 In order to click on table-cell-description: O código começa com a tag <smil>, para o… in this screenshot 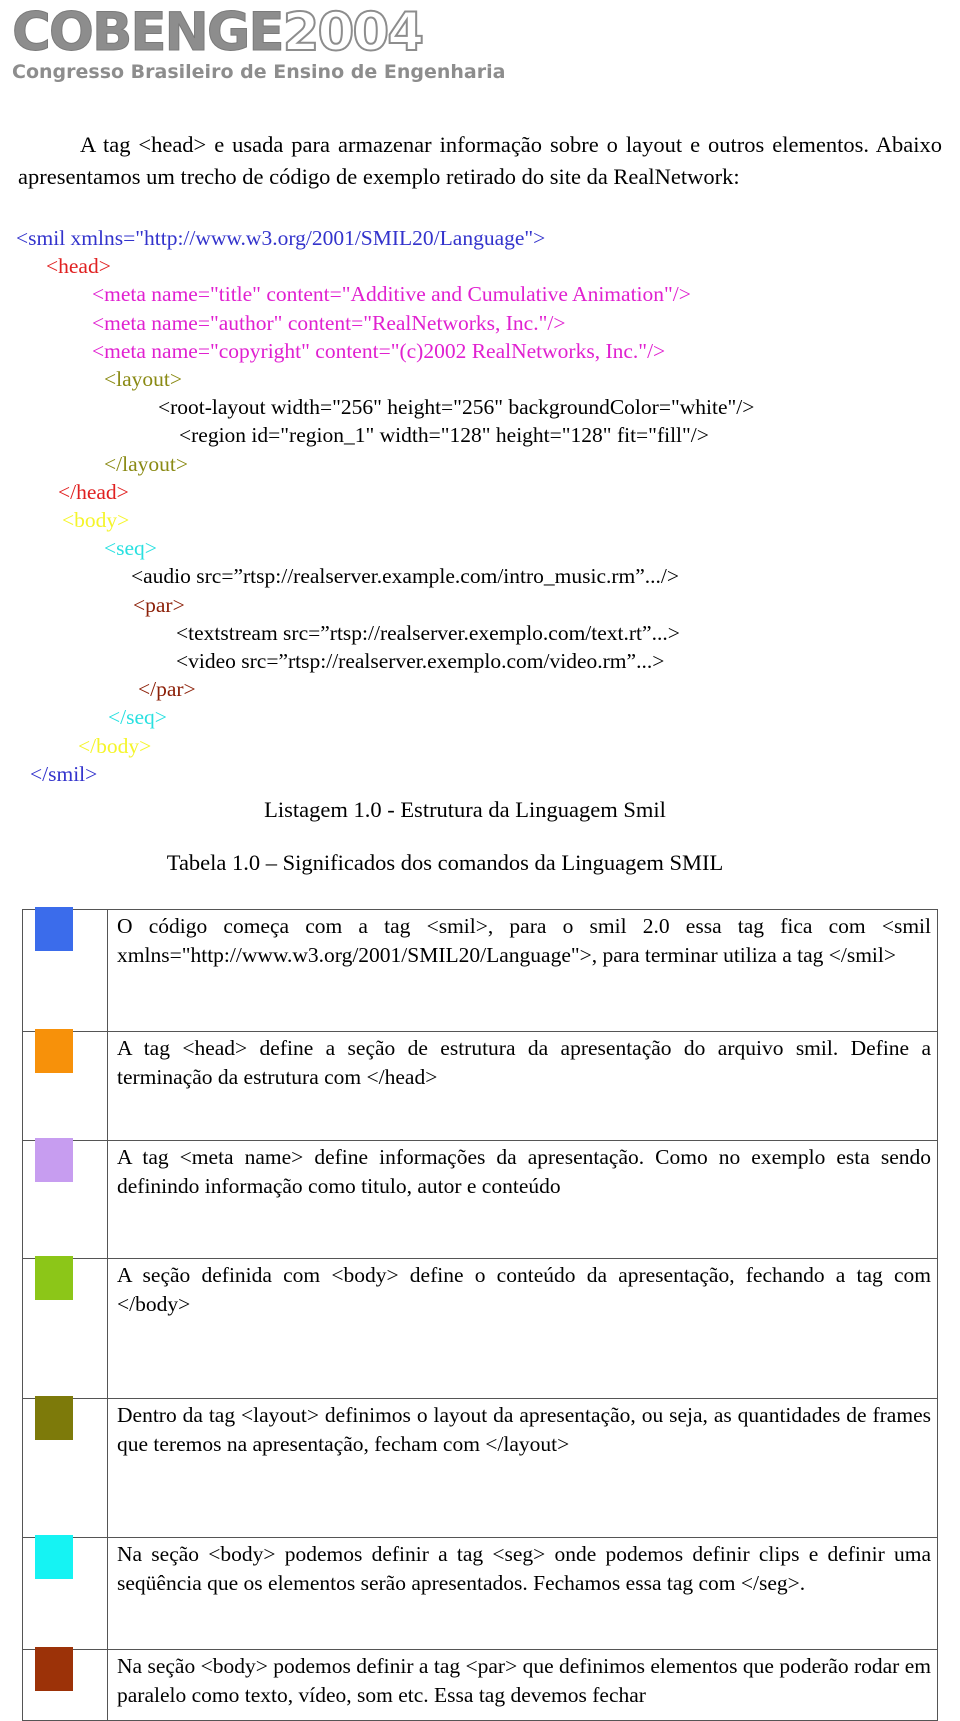, I will do `click(522, 970)`.